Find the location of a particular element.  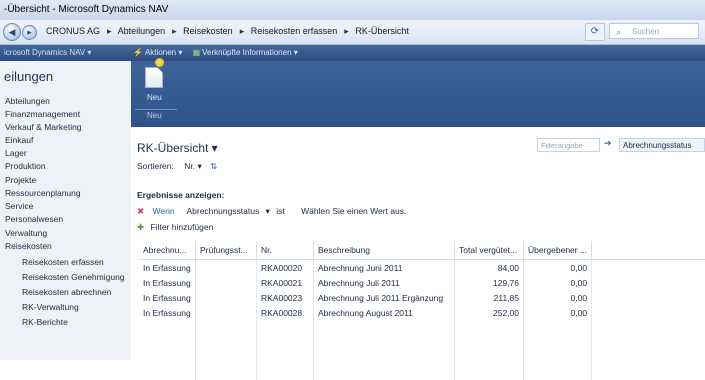

related-info-menu: Verknüpfte Informationen ▾ is located at coordinates (250, 52).